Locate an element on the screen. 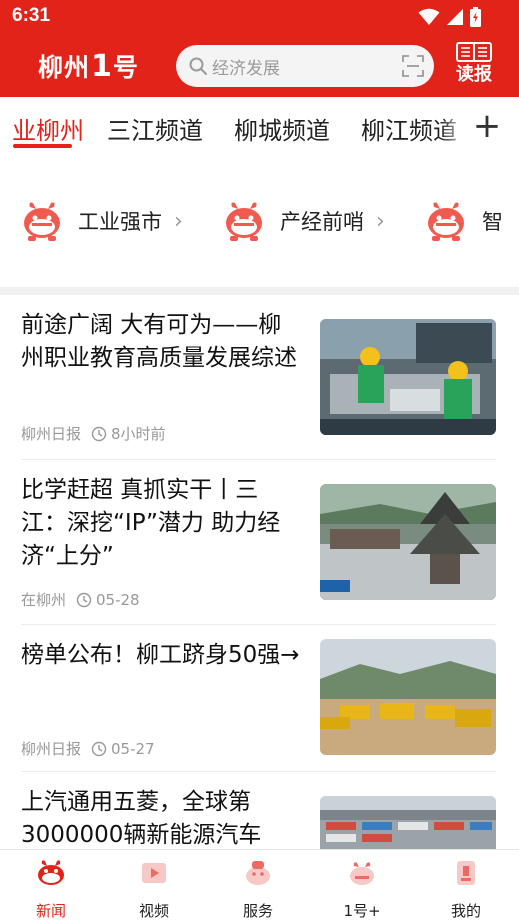  service-icon is located at coordinates (258, 873).